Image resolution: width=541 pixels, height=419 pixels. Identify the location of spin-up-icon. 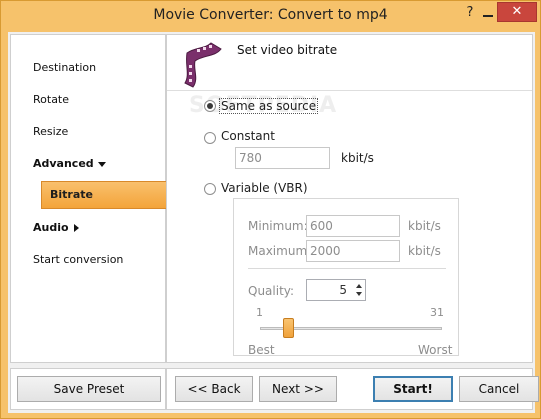
(359, 286).